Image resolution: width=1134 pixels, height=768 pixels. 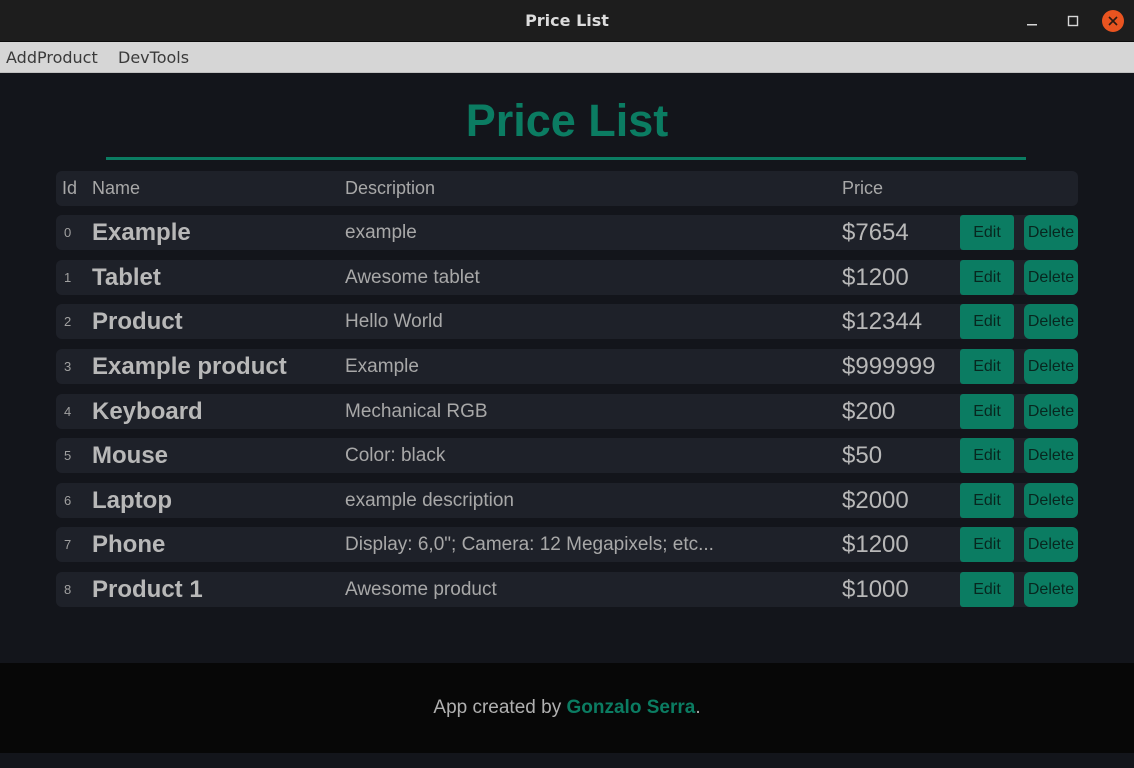 What do you see at coordinates (566, 158) in the screenshot?
I see `title-divider` at bounding box center [566, 158].